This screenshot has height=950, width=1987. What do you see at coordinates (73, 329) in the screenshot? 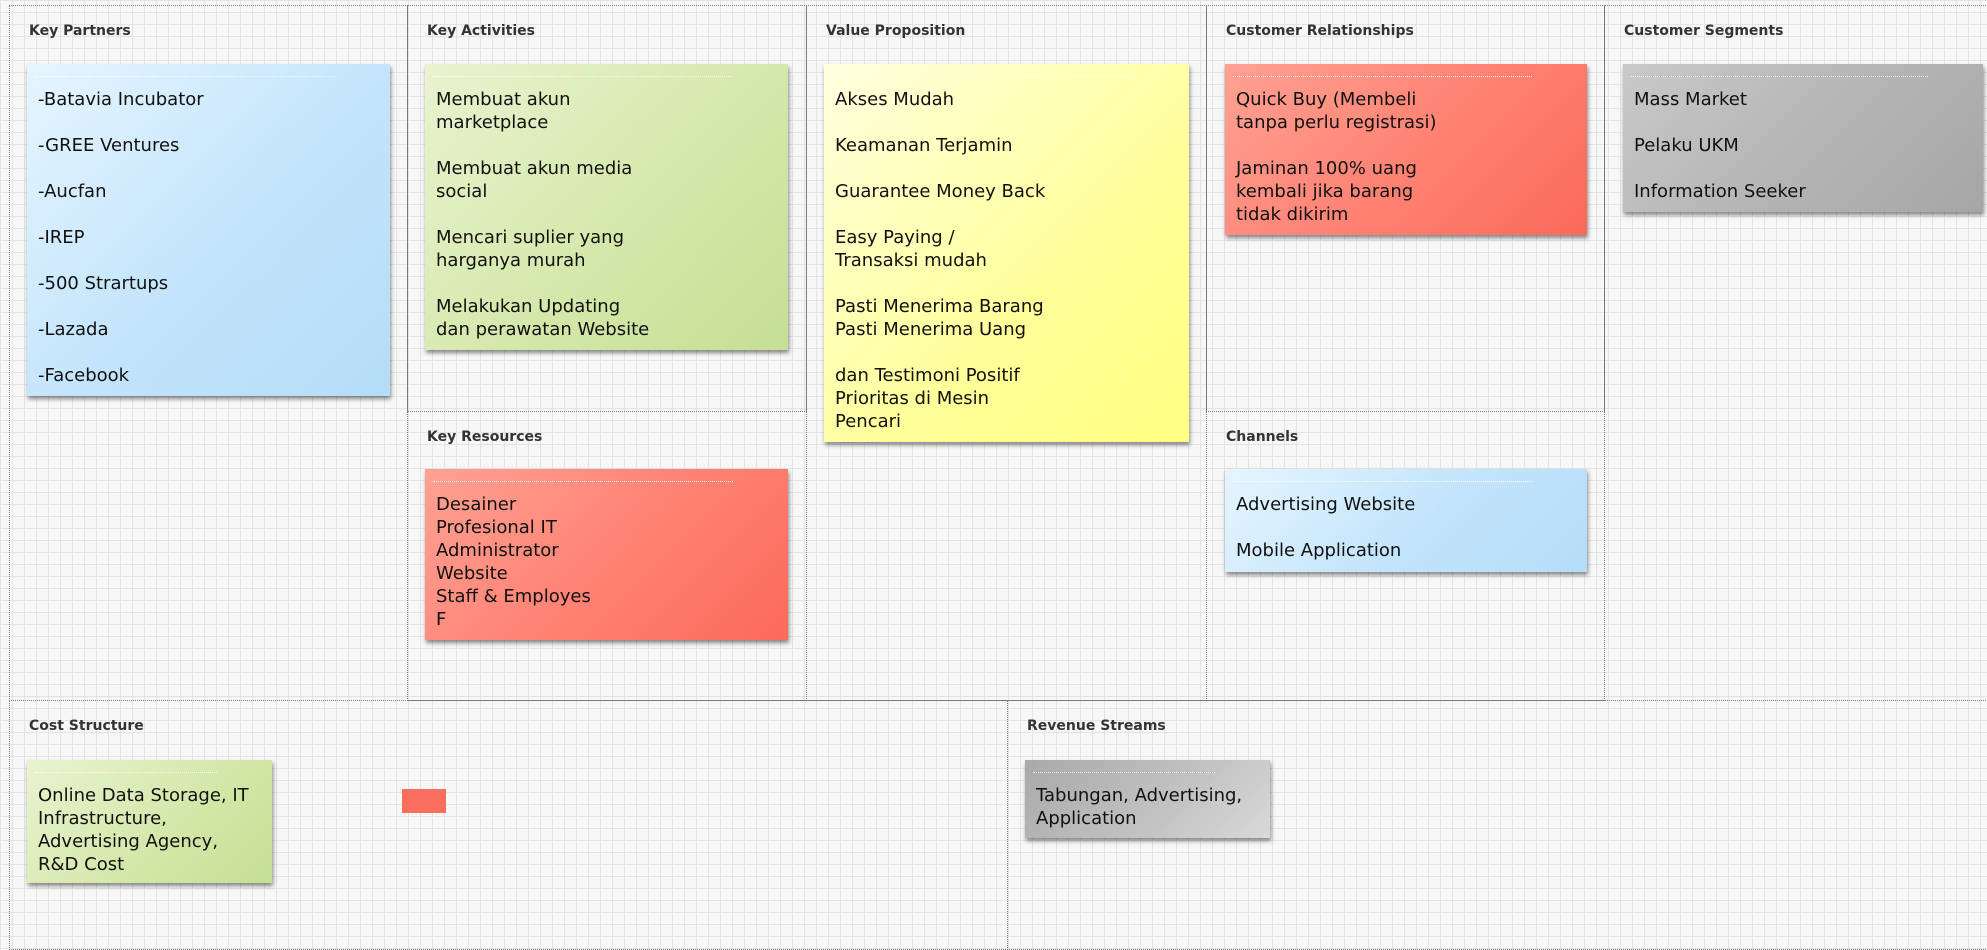
I see `note-item: -Lazada` at bounding box center [73, 329].